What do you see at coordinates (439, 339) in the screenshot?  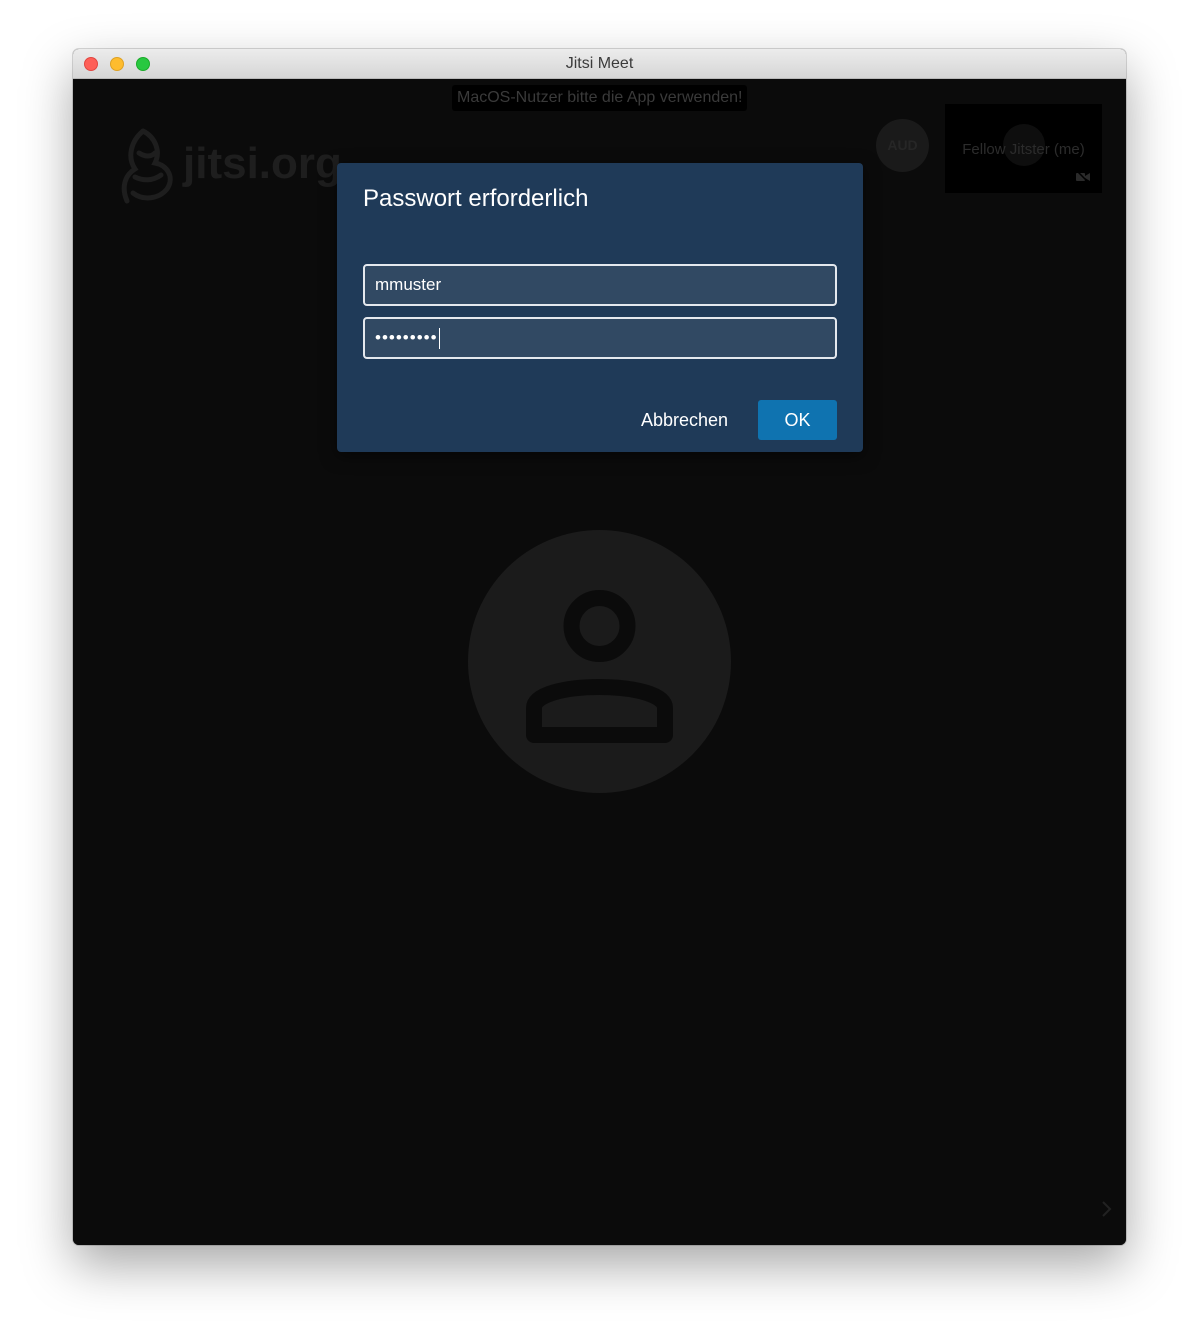 I see `text-caret` at bounding box center [439, 339].